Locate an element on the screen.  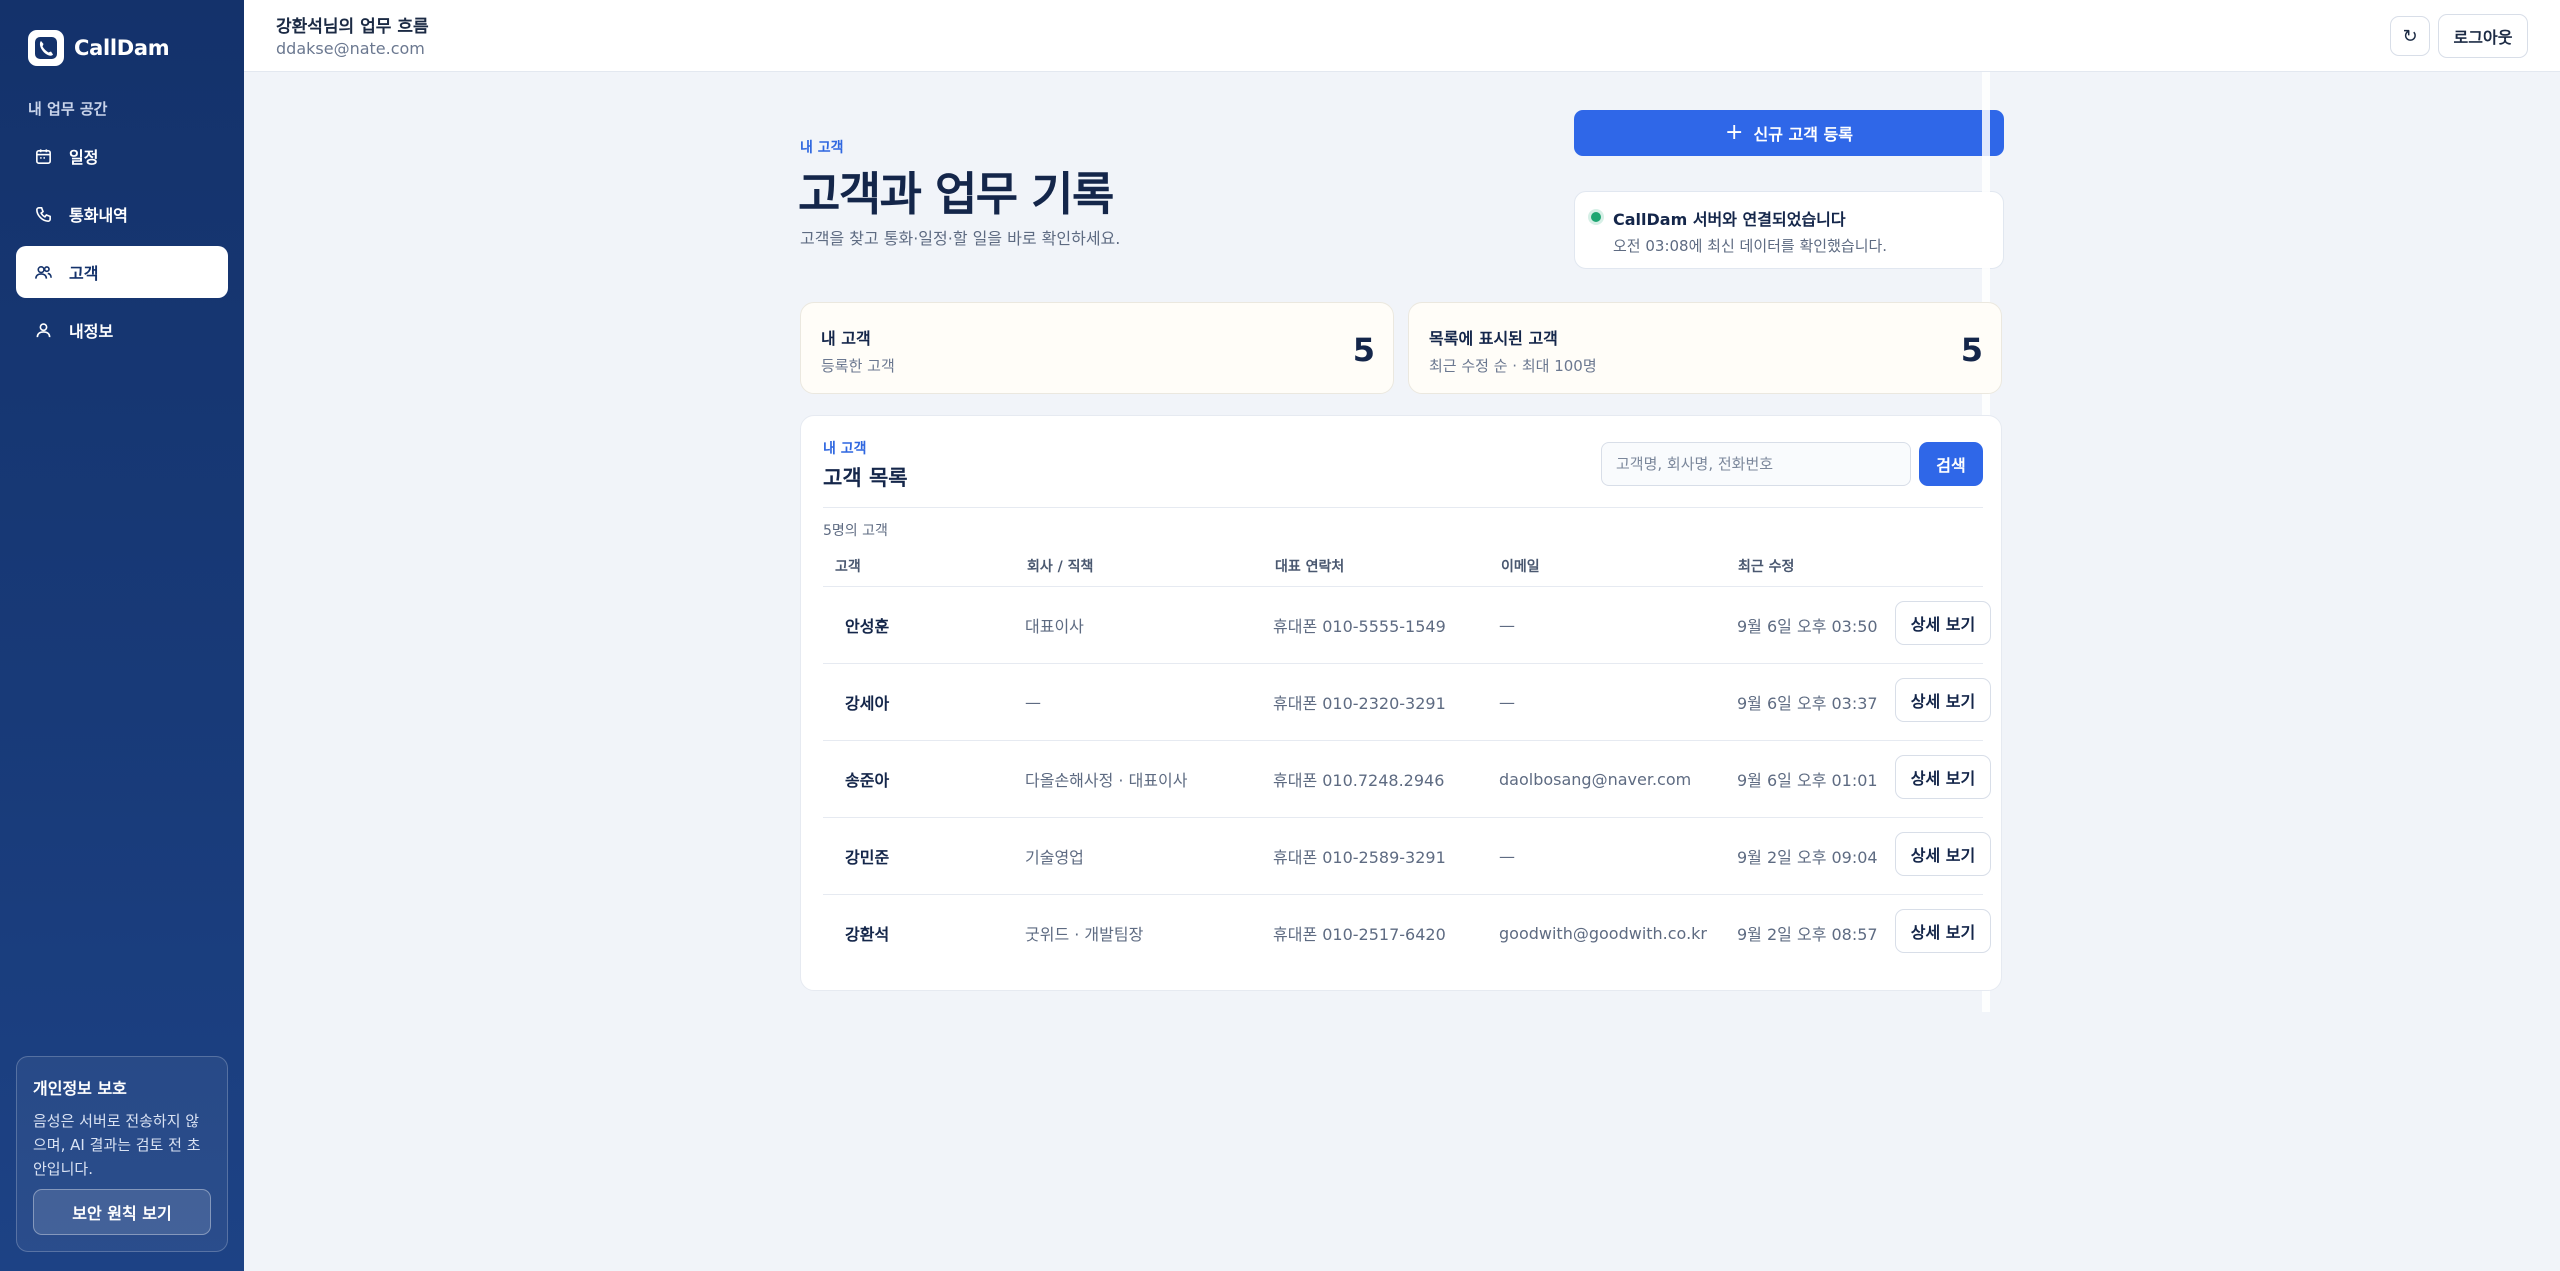
customer-phone: 휴대폰 010-2320-3291 is located at coordinates (1359, 703).